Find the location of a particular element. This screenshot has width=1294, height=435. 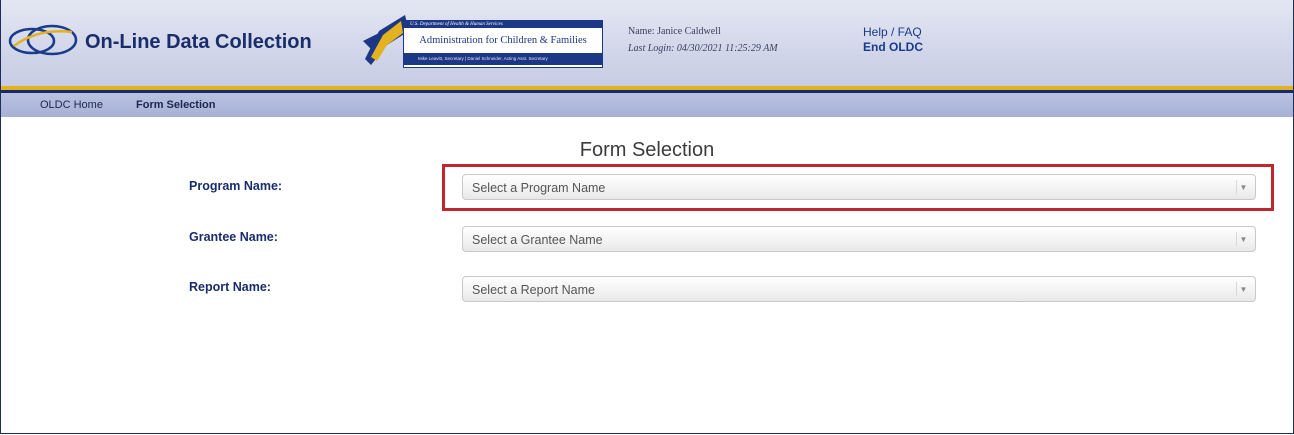

app-title: On-Line Data Collection is located at coordinates (198, 42).